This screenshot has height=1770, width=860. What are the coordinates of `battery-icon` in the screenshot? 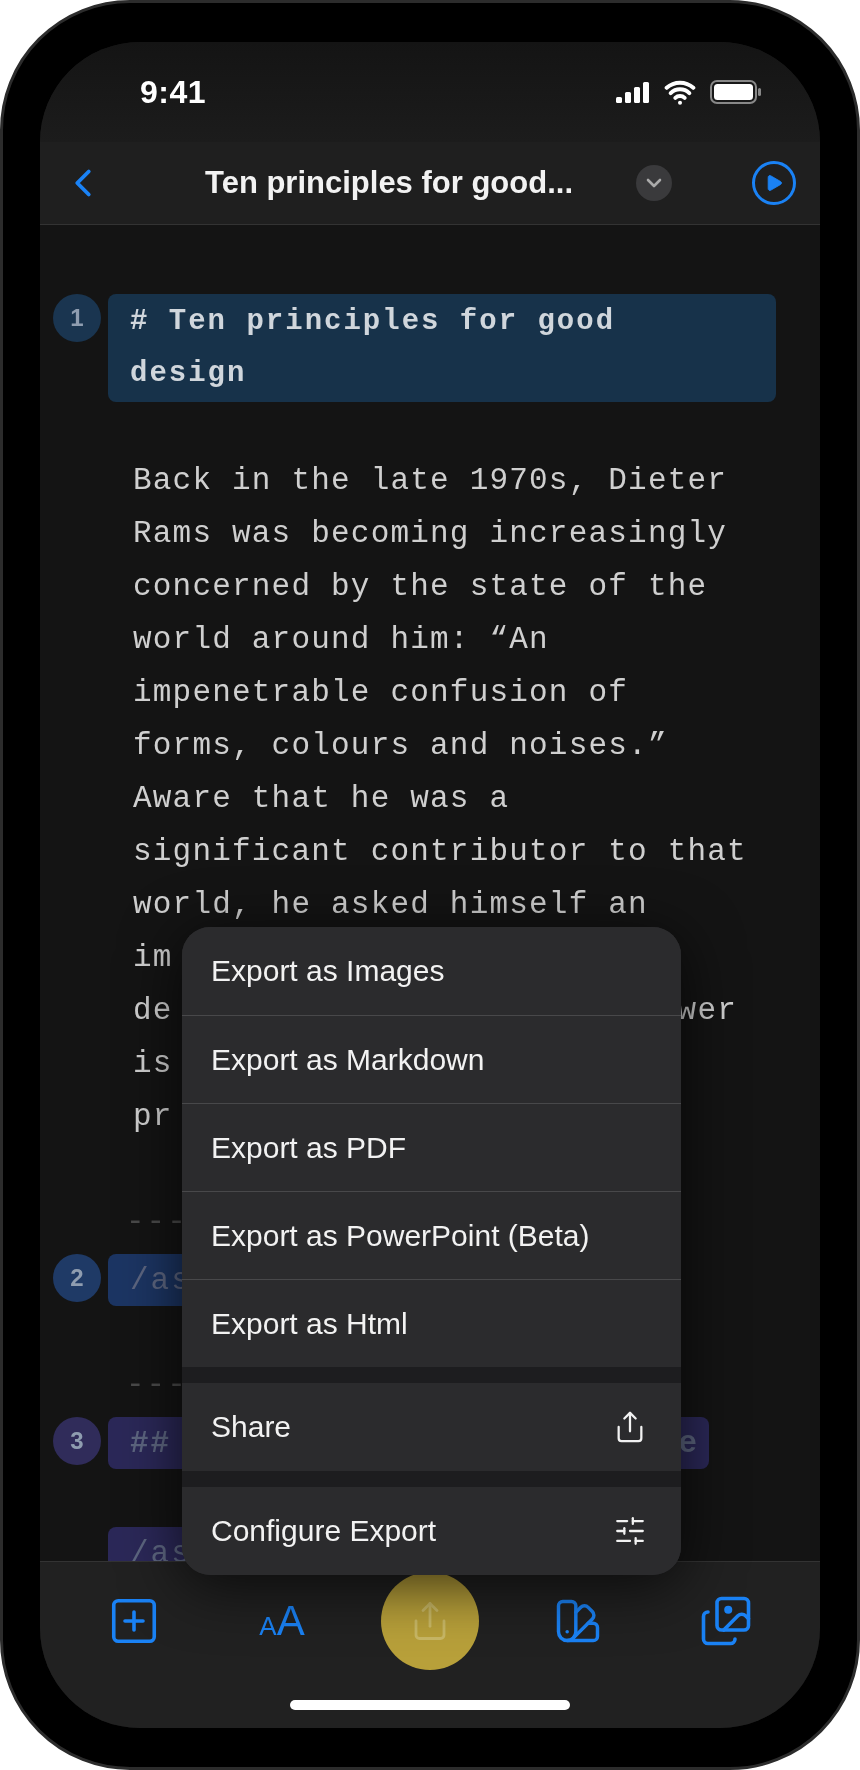 It's located at (736, 92).